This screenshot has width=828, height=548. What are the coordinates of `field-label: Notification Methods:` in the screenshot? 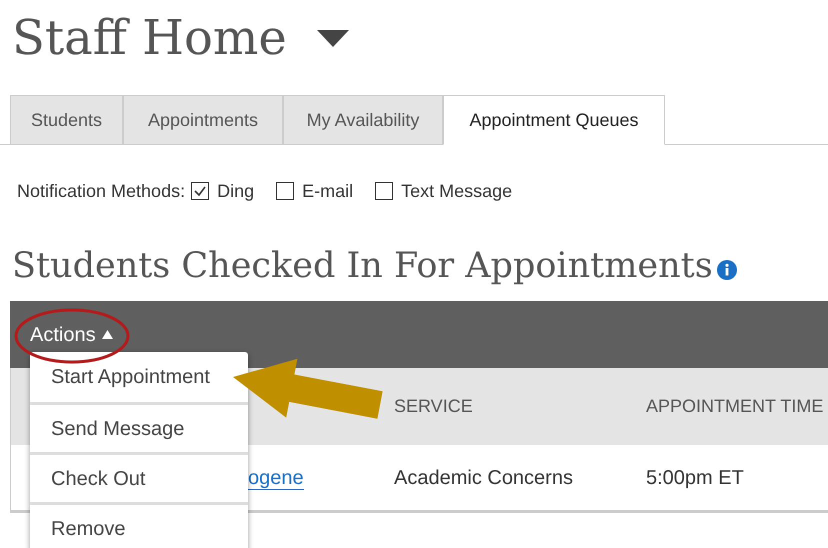 It's located at (101, 191).